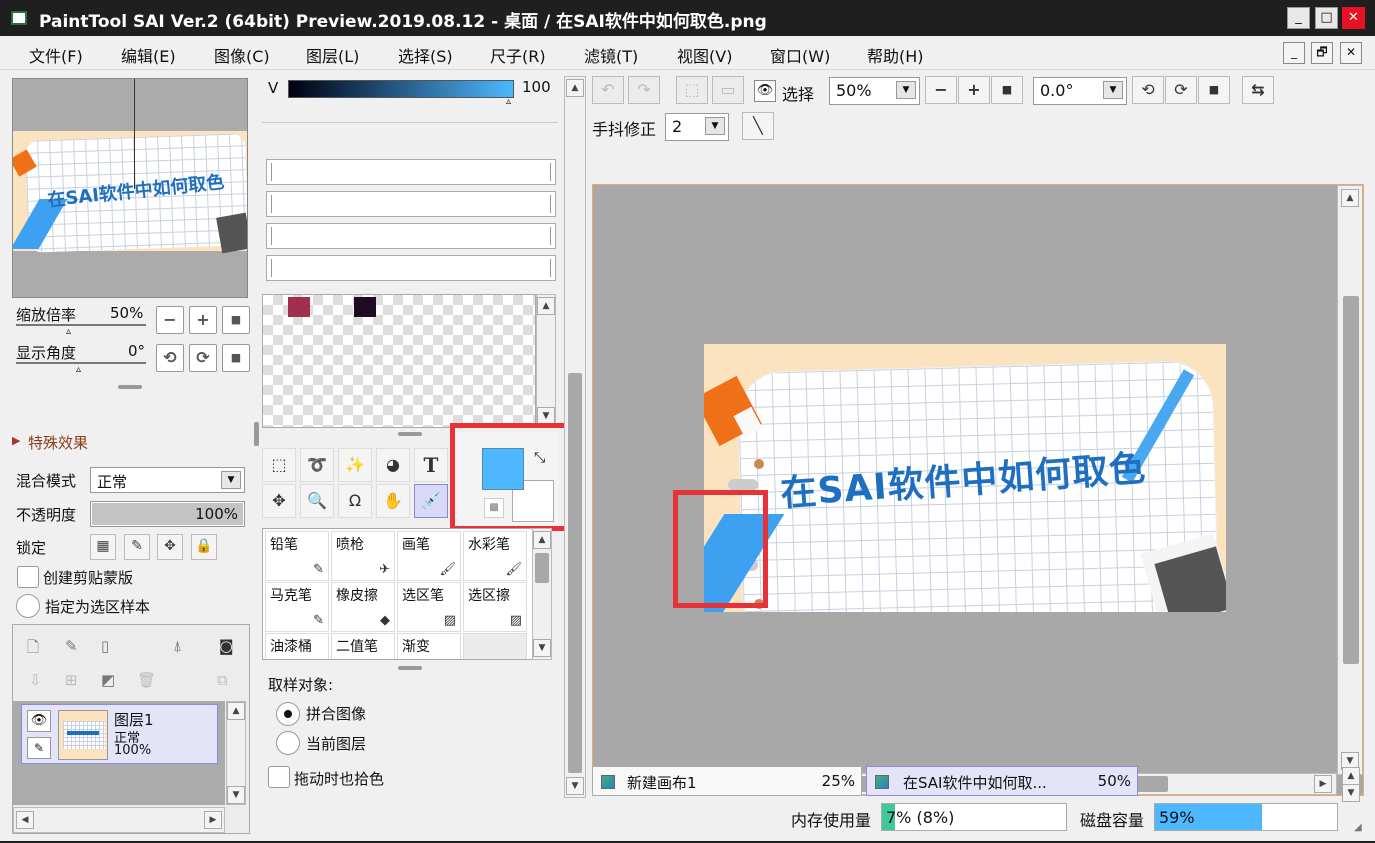  What do you see at coordinates (148, 55) in the screenshot?
I see `menu-edit: 编辑(E)` at bounding box center [148, 55].